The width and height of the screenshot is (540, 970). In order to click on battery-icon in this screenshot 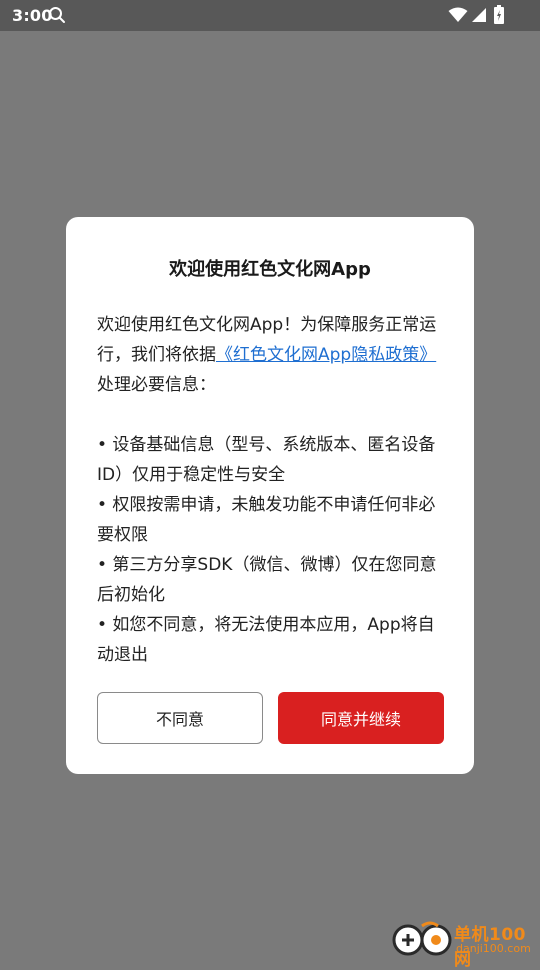, I will do `click(499, 14)`.